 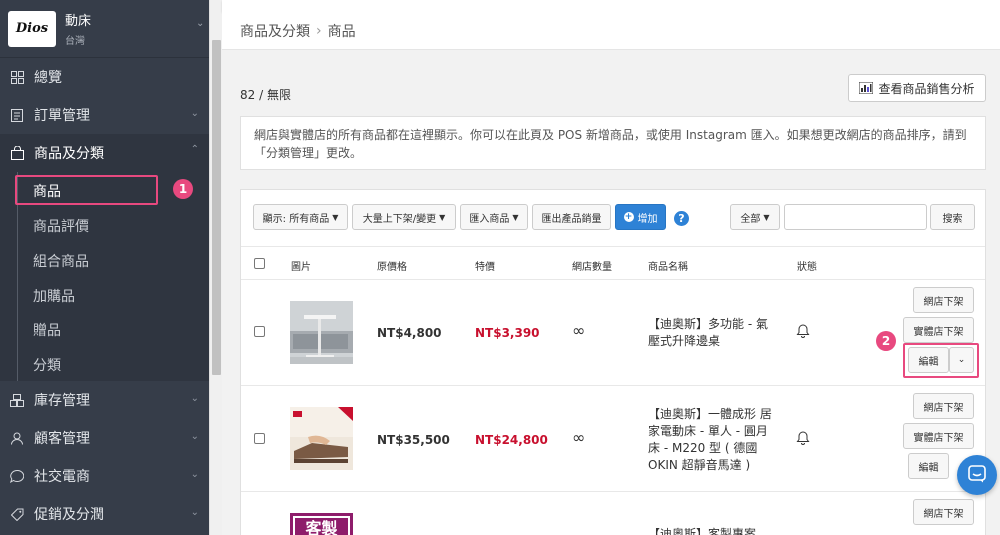 I want to click on export-sales-label: 匯出產品銷量, so click(x=571, y=219).